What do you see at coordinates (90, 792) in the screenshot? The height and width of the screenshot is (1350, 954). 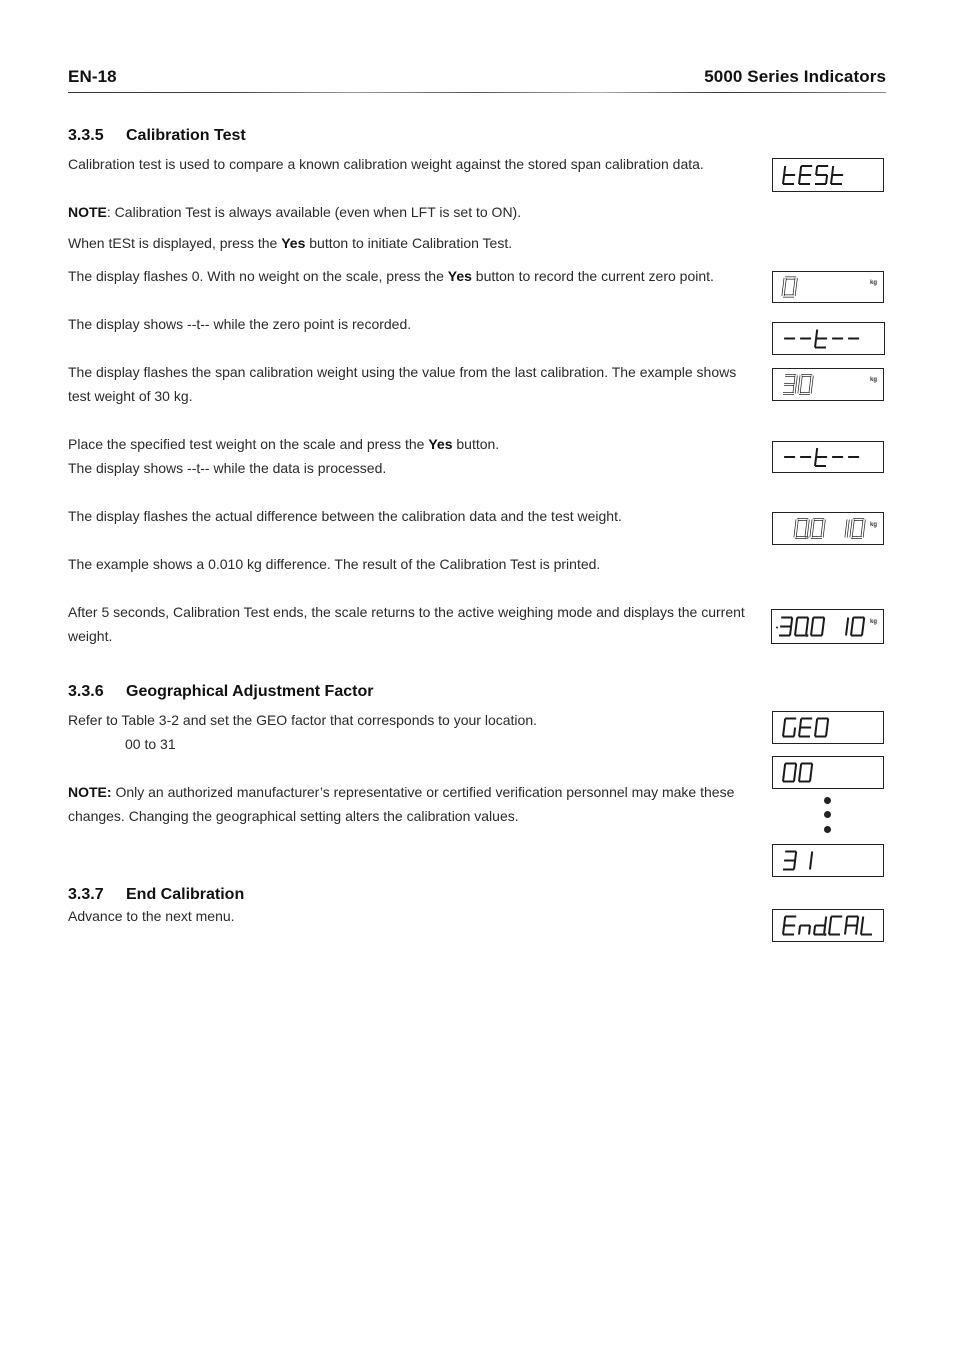 I see `note-label: NOTE:` at bounding box center [90, 792].